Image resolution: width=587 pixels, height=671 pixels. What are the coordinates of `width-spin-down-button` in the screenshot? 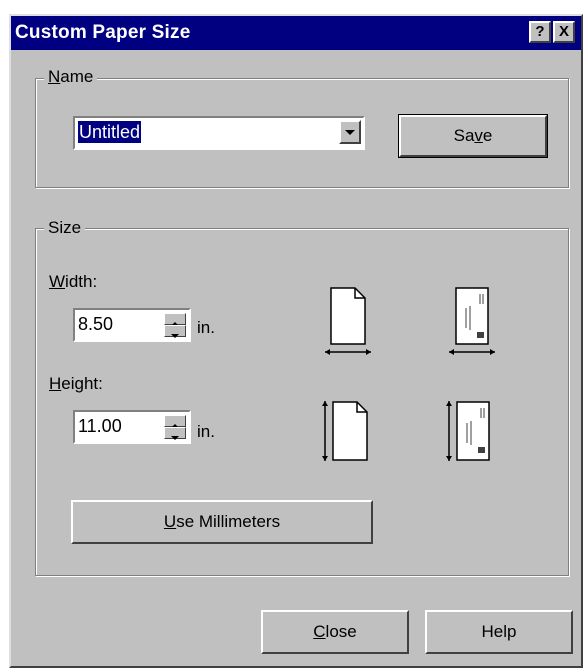 It's located at (175, 331).